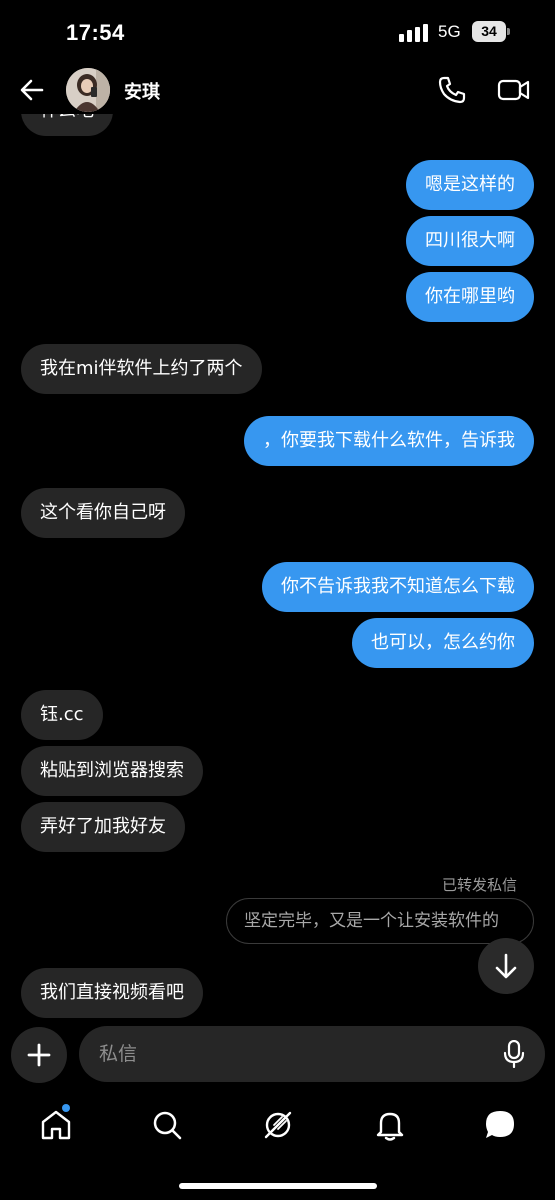  Describe the element at coordinates (389, 441) in the screenshot. I see `message-outgoing: ，你要我下载什么软件，告诉我` at that location.